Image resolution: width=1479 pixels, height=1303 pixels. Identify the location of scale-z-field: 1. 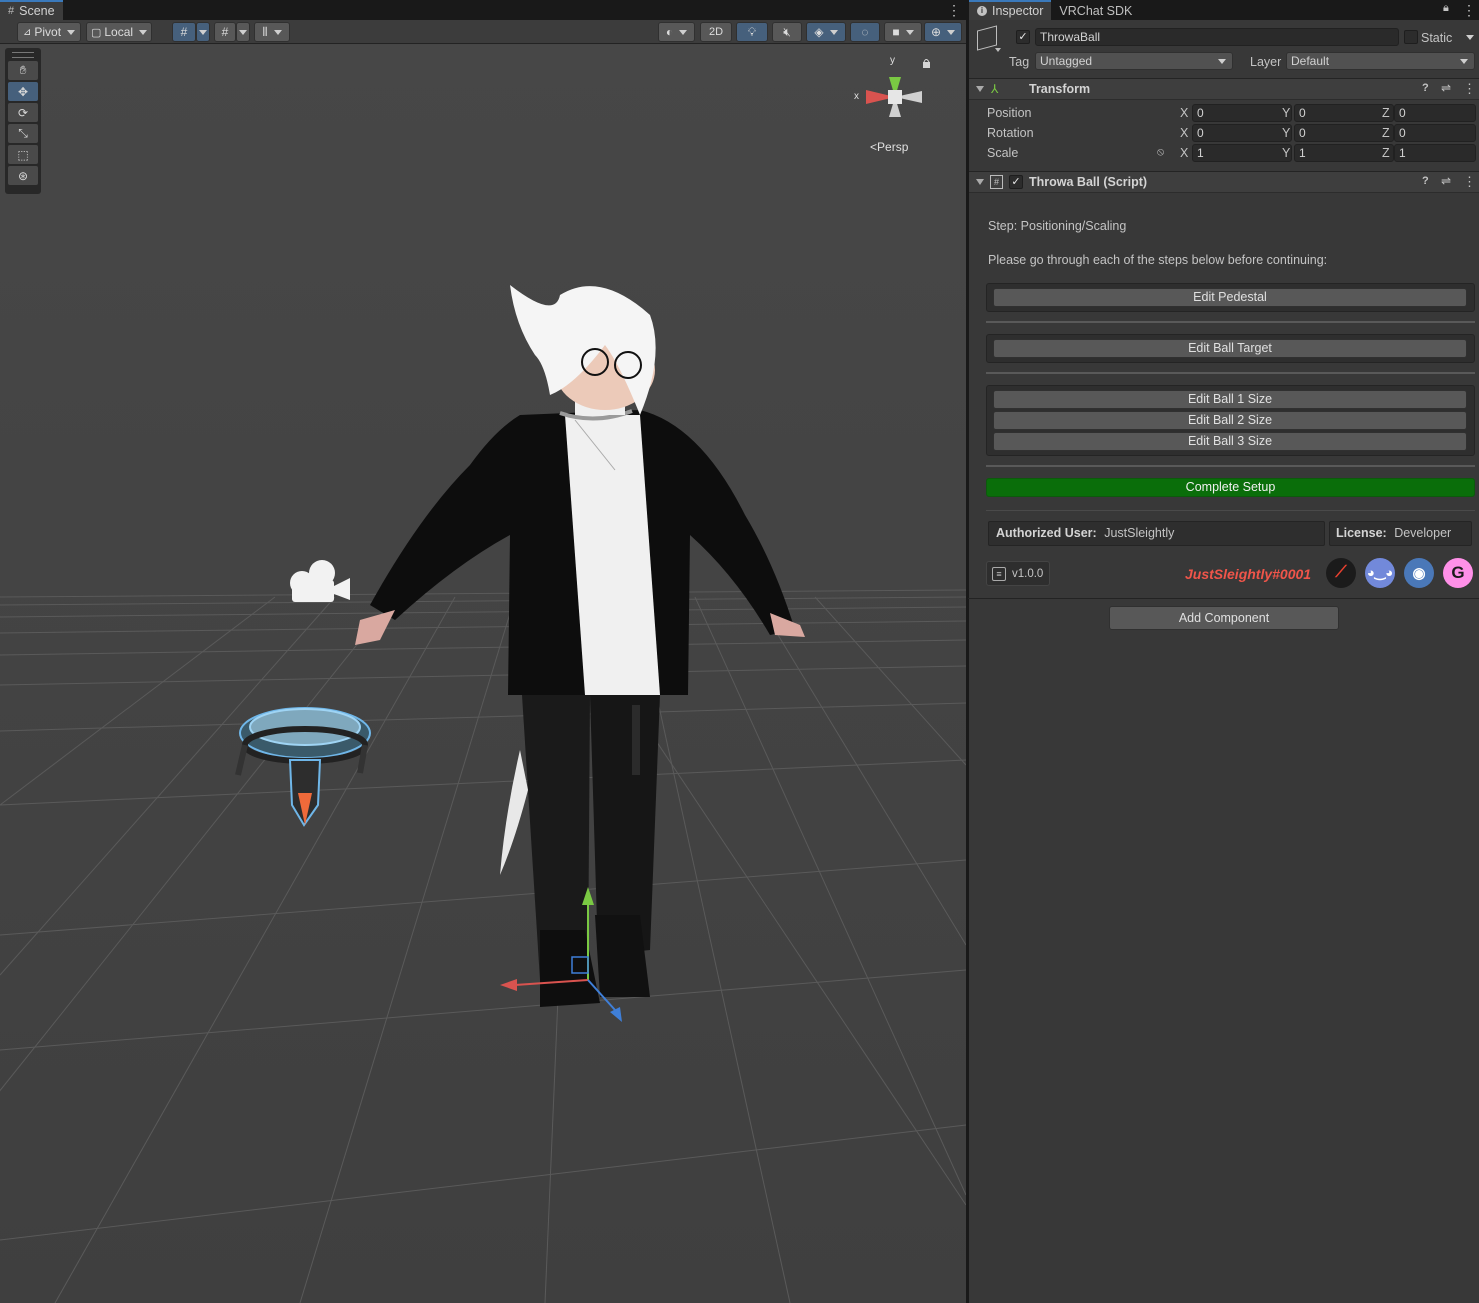
(1435, 153).